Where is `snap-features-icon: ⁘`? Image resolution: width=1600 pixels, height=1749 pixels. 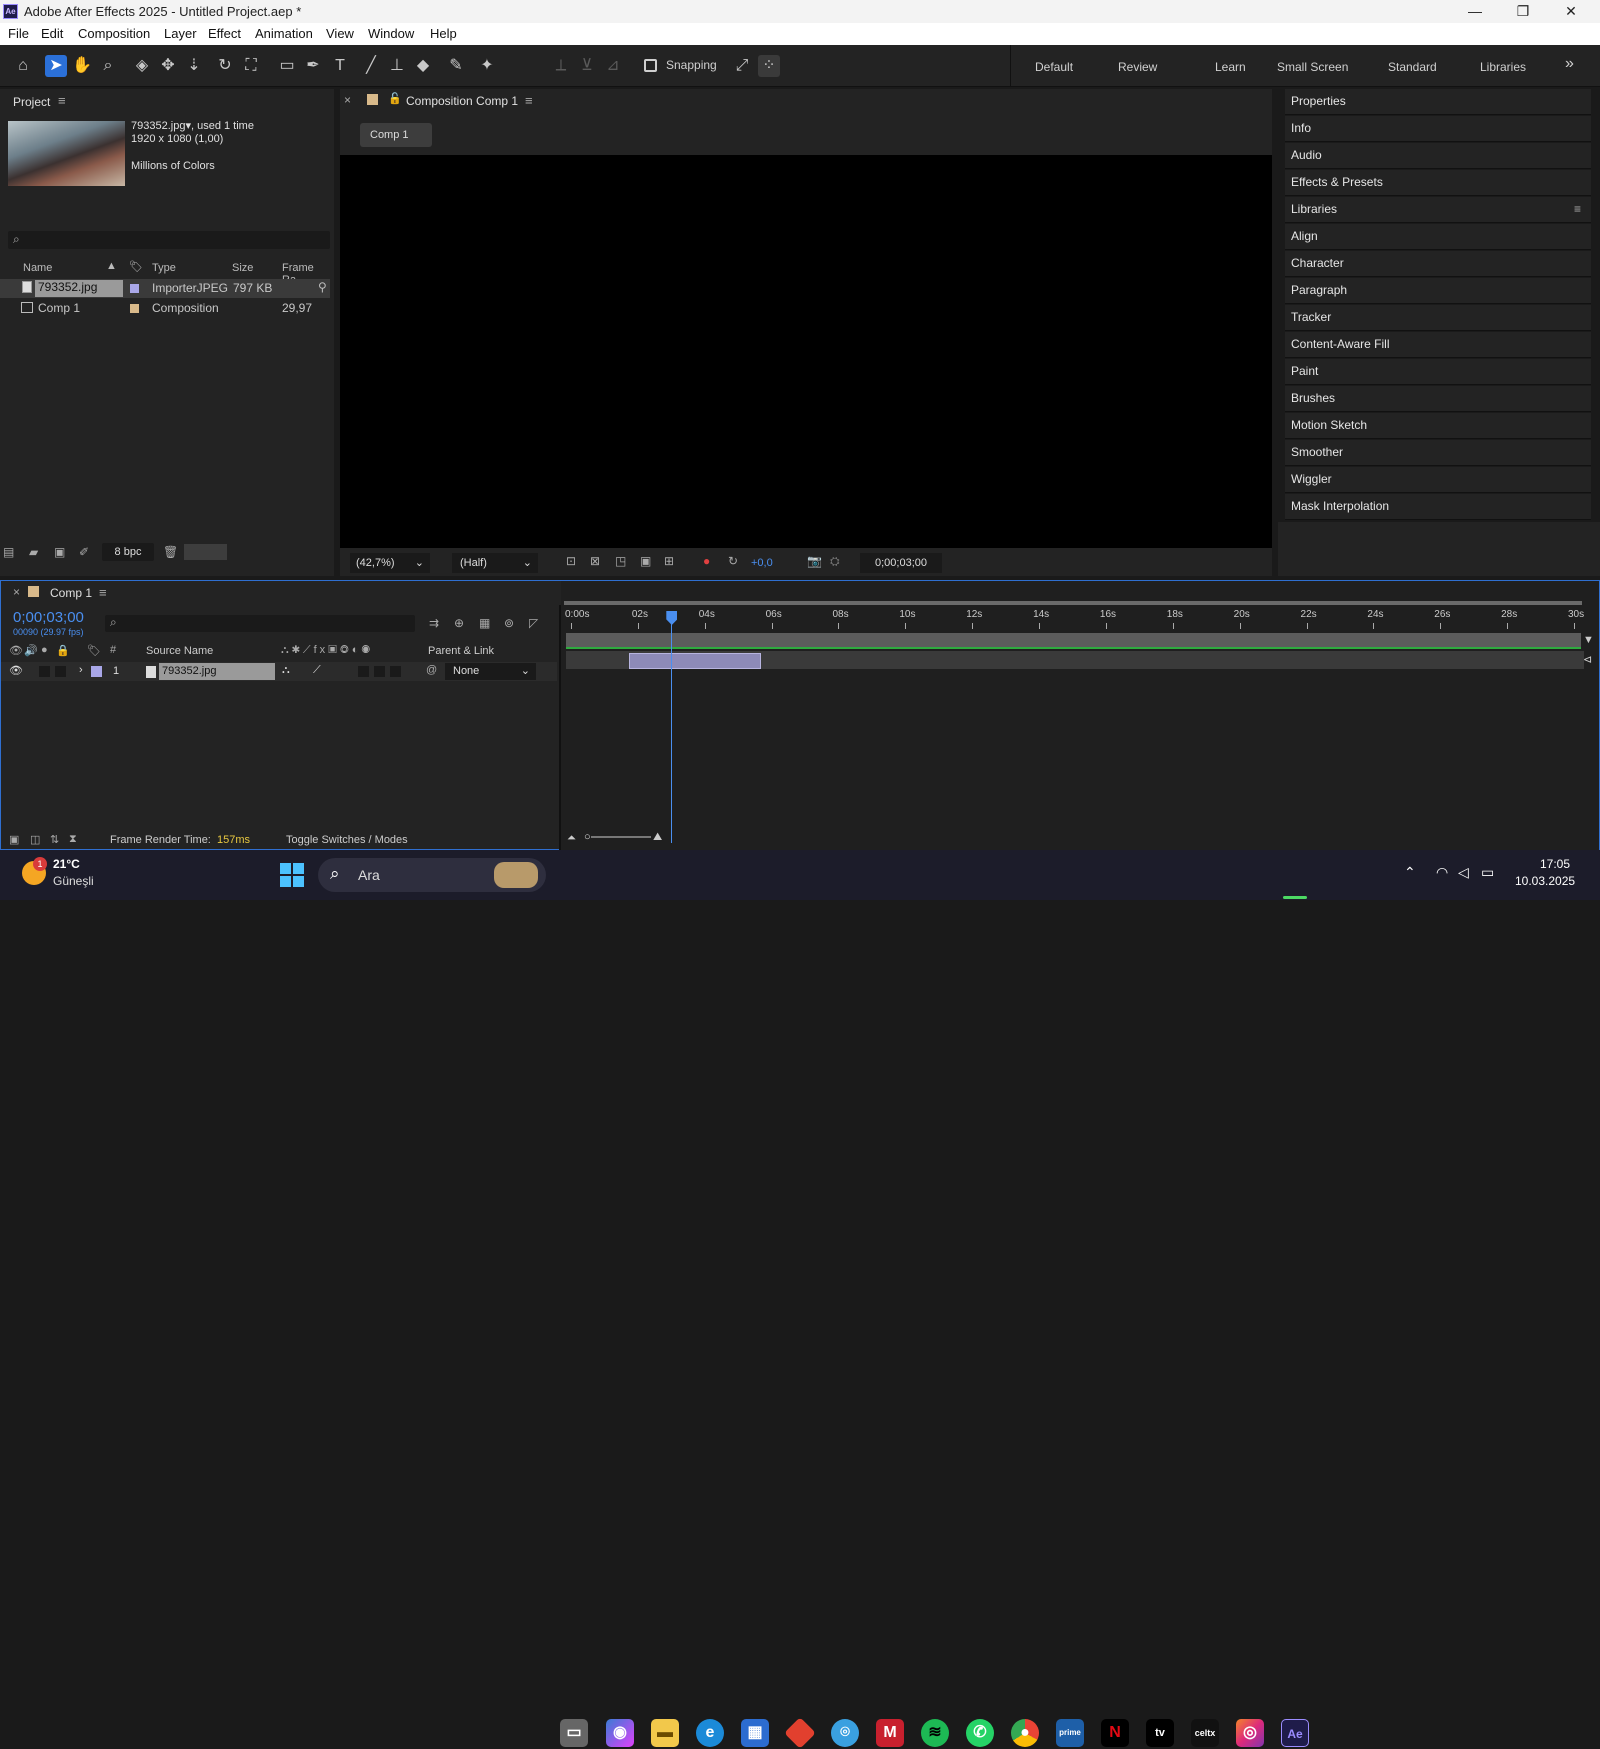
snap-features-icon: ⁘ is located at coordinates (769, 66).